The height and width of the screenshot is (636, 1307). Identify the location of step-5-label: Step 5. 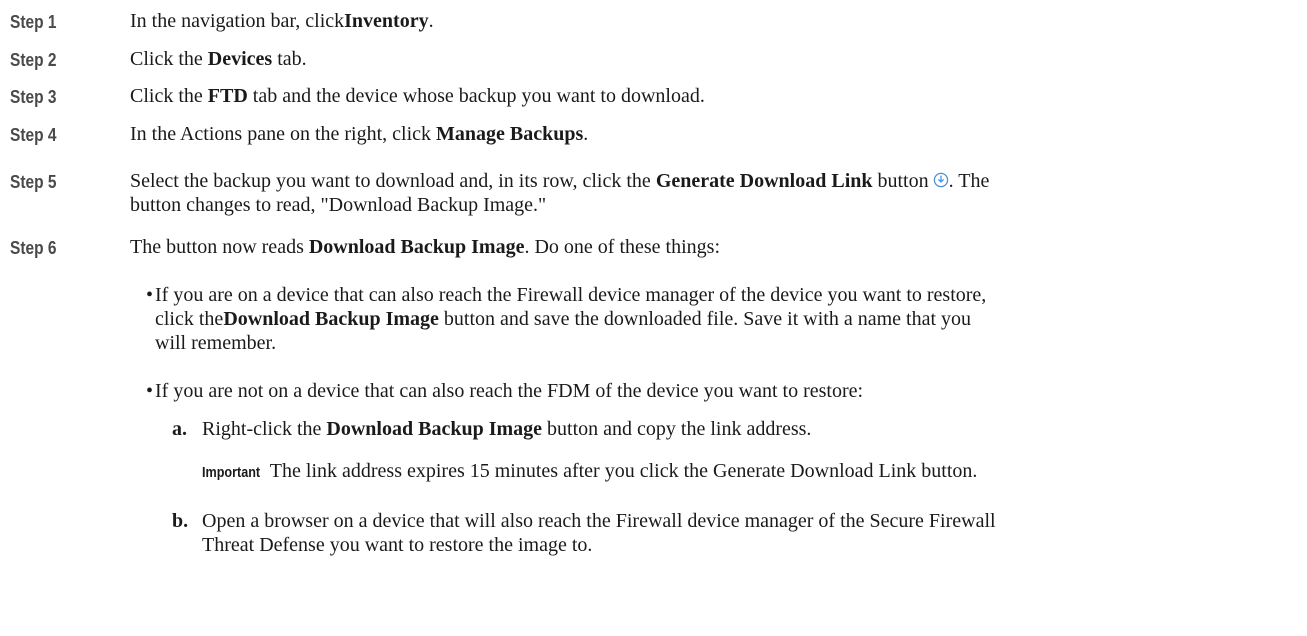
(33, 182).